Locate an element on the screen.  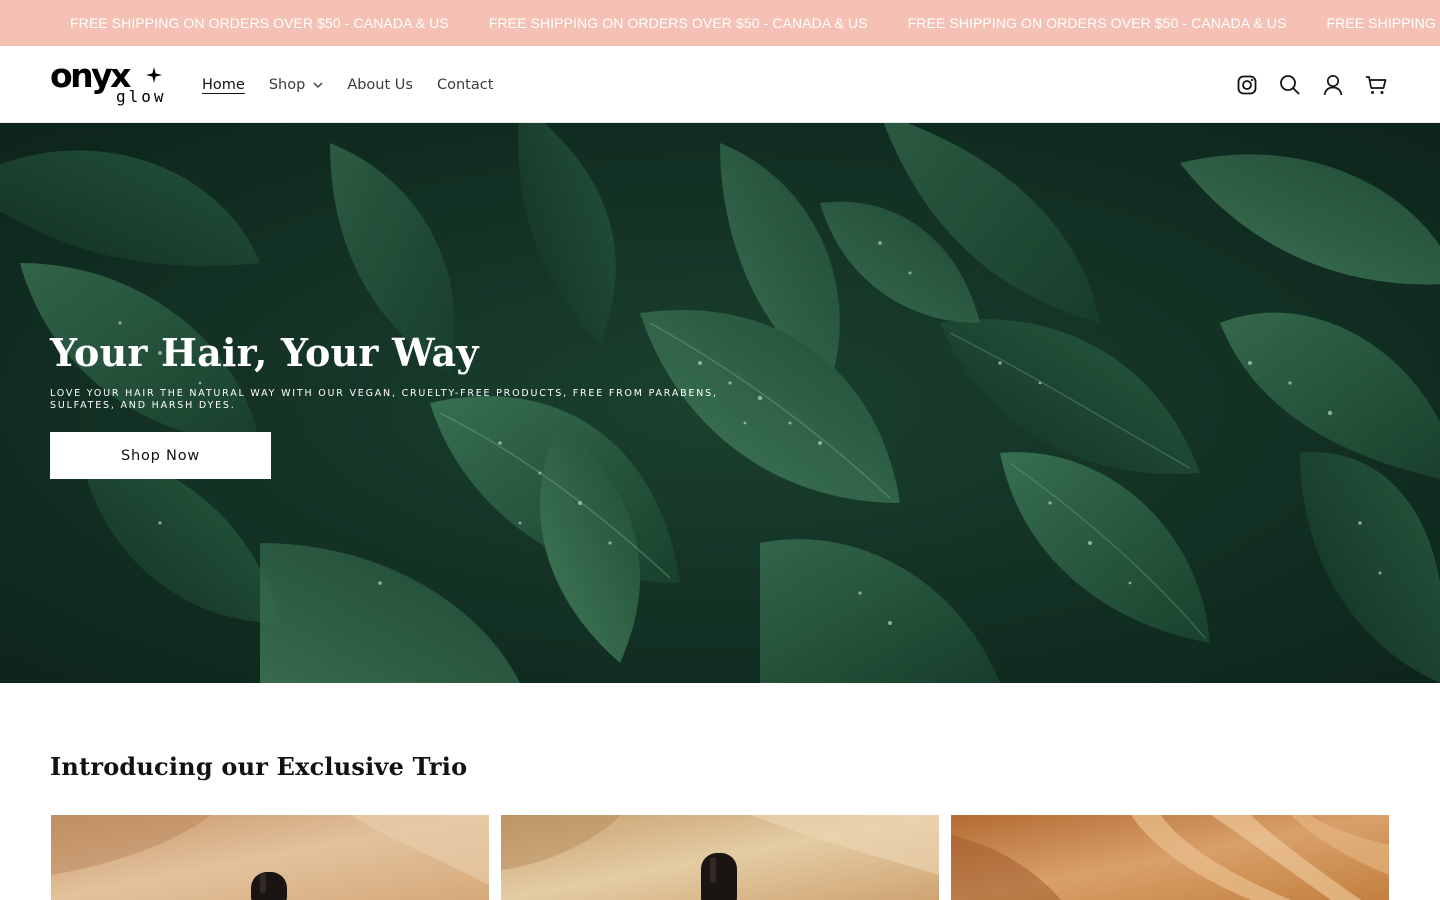
chevron-down-icon is located at coordinates (318, 85).